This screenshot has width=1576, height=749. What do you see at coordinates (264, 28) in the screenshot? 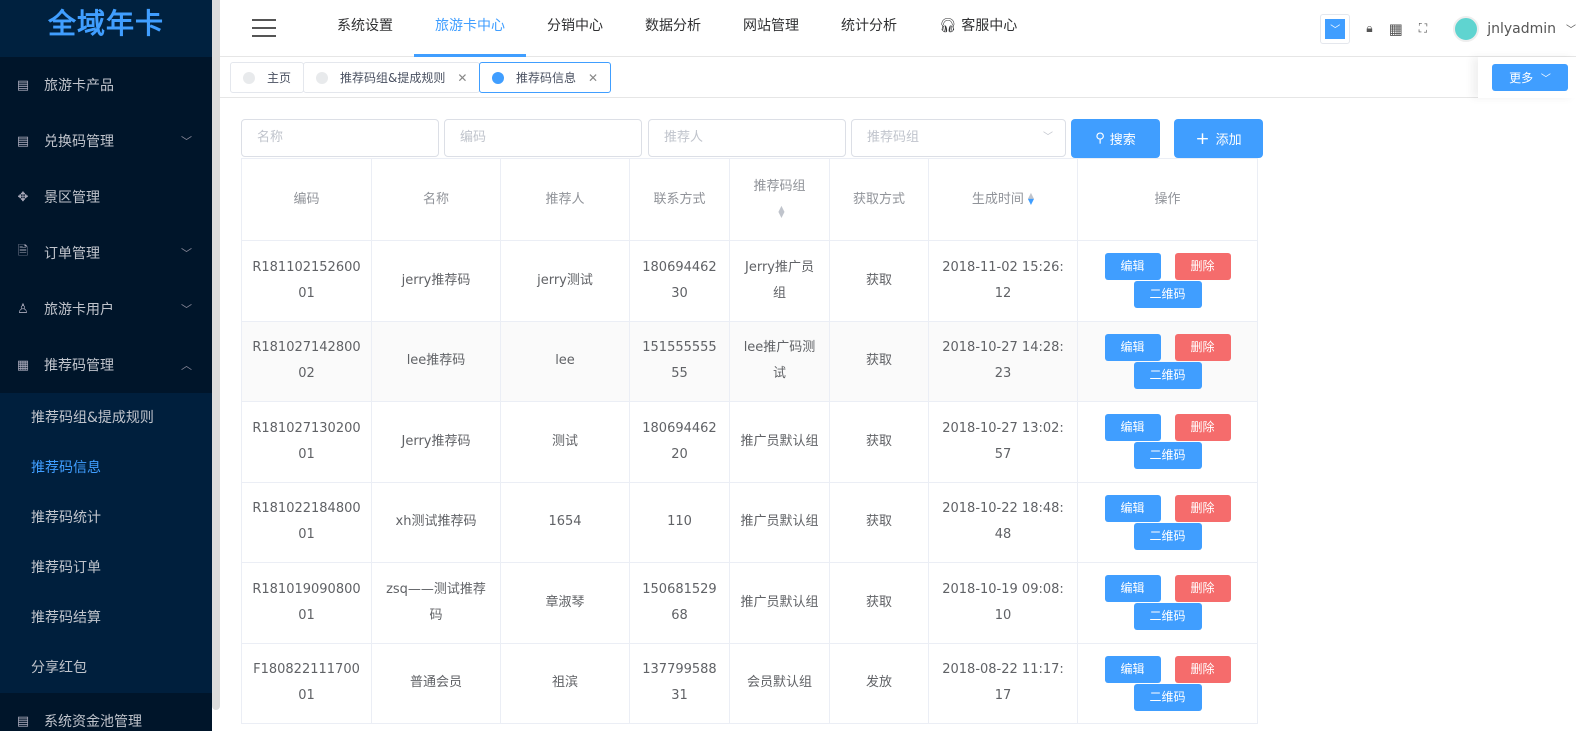
I see `menu-toggle-icon` at bounding box center [264, 28].